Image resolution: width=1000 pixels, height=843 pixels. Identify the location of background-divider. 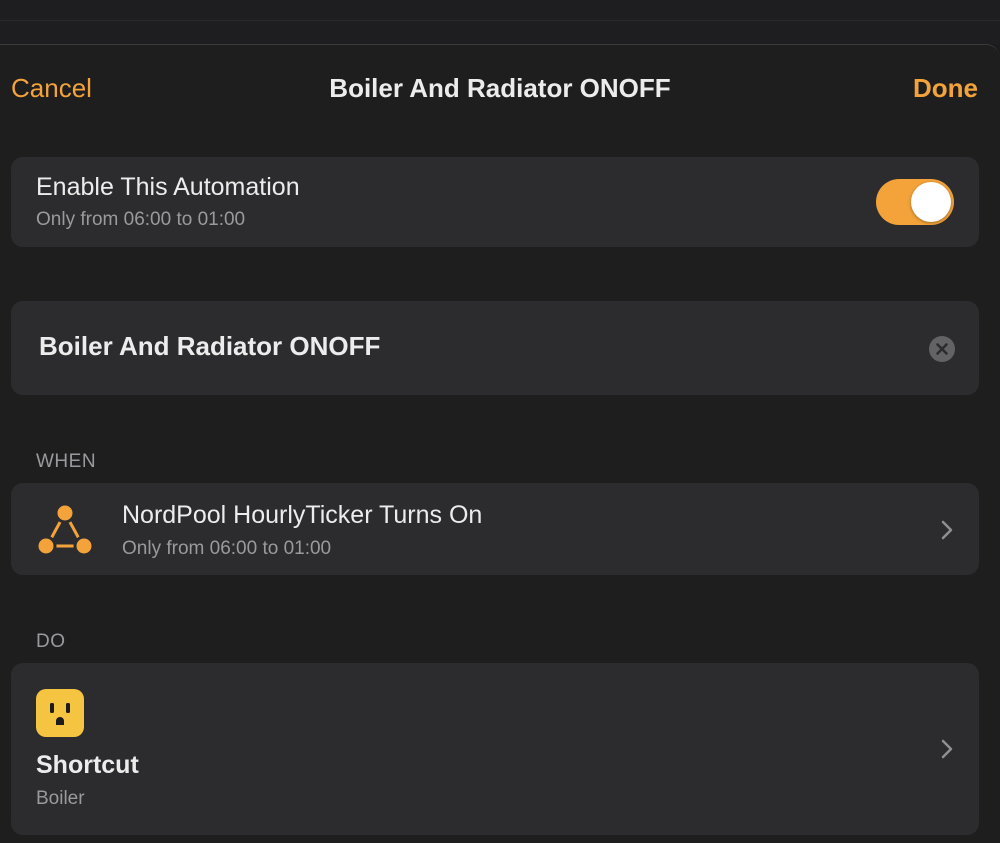
(500, 20).